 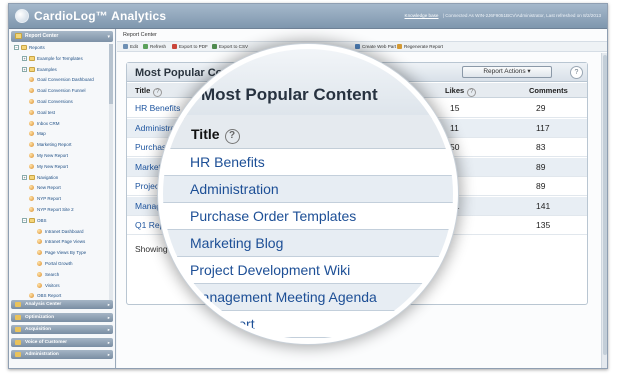 What do you see at coordinates (422, 15) in the screenshot?
I see `knowledge-base-link: Knowledge base` at bounding box center [422, 15].